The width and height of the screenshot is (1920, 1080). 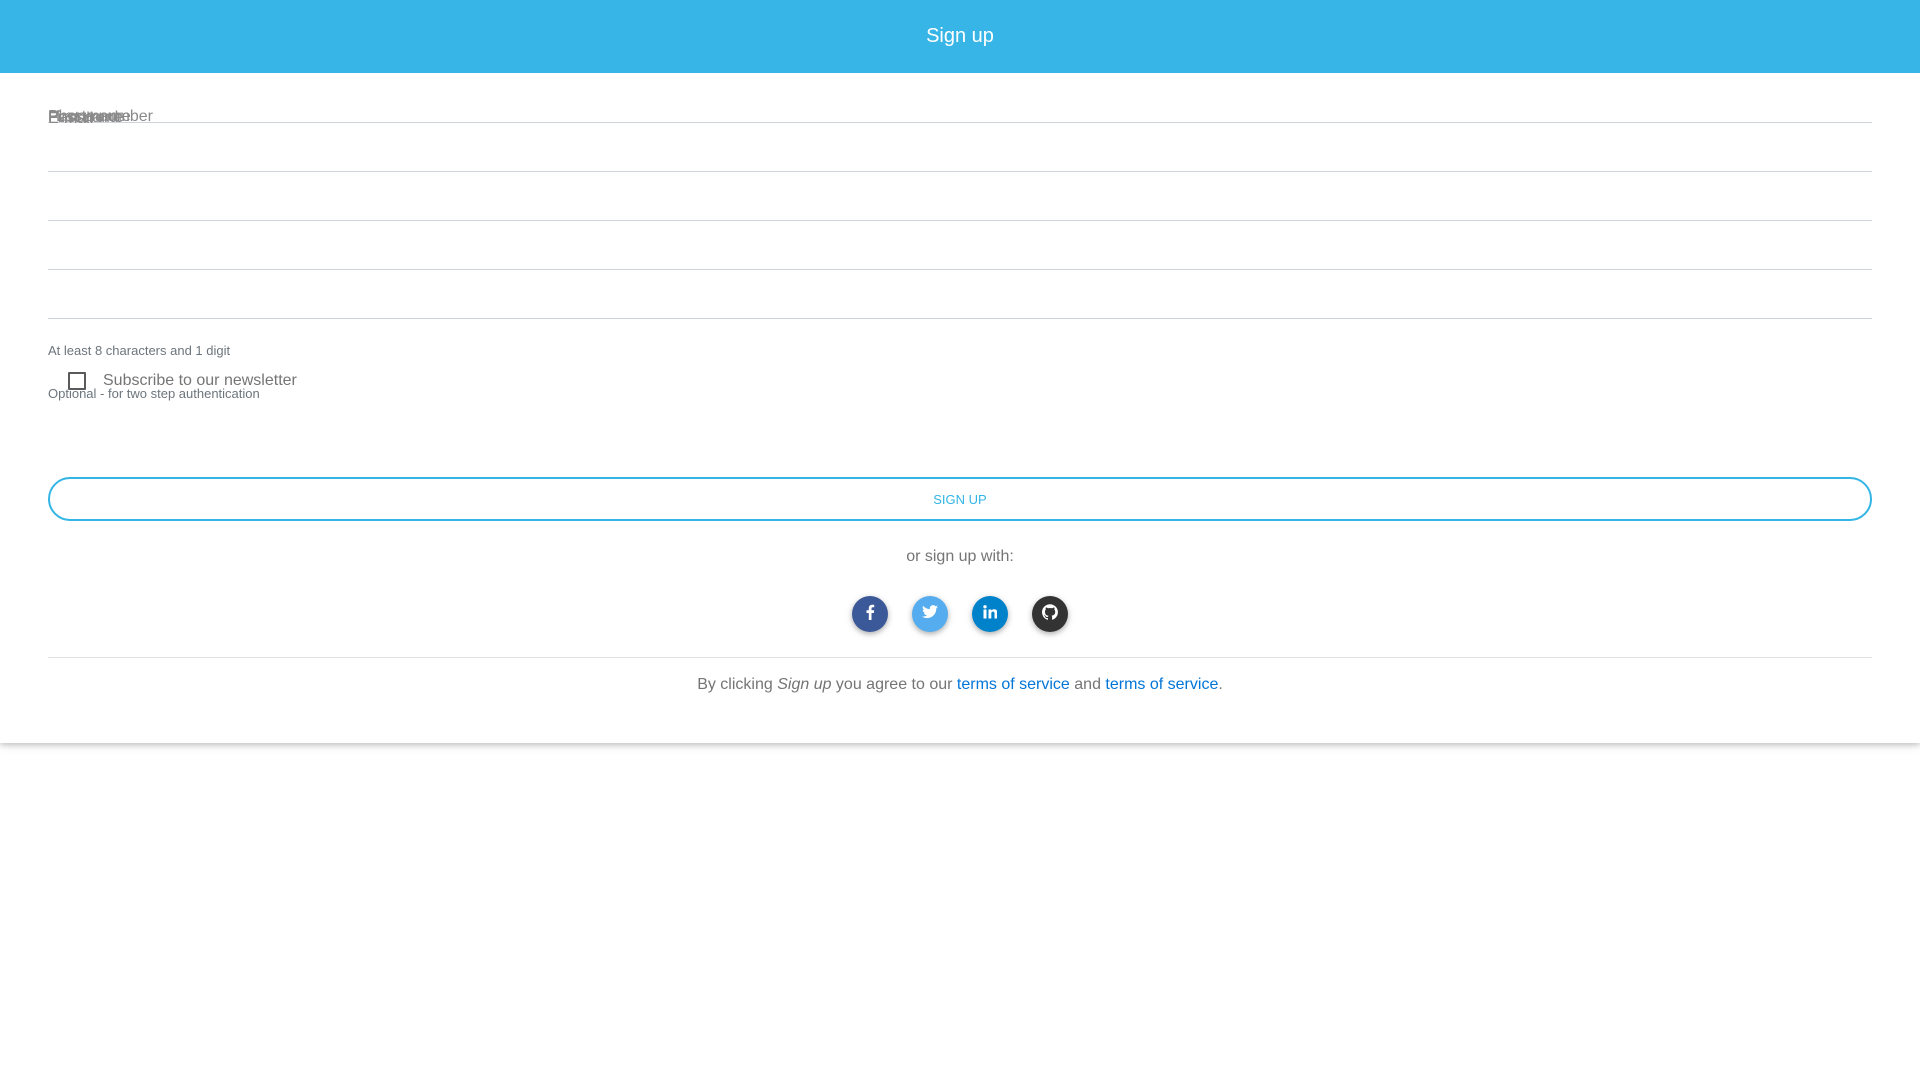 I want to click on github-button, so click(x=1050, y=614).